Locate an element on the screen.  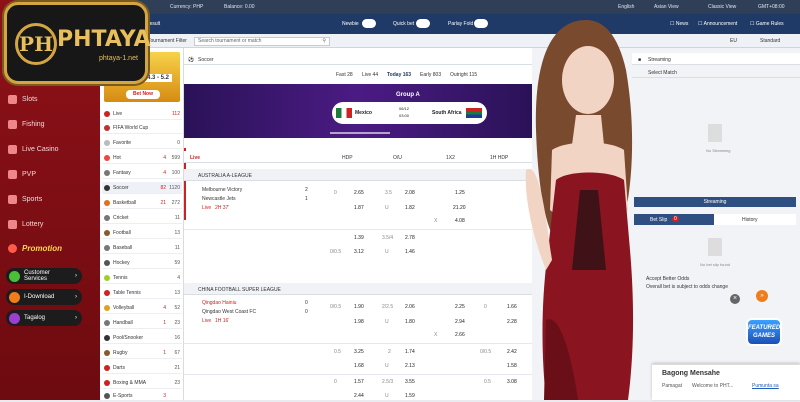
sport-item-hot: Hot 4 599 is located at coordinates (142, 158).